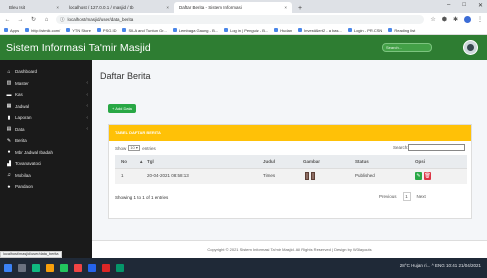 The width and height of the screenshot is (487, 278). What do you see at coordinates (300, 8) in the screenshot?
I see `new-tab-button: +` at bounding box center [300, 8].